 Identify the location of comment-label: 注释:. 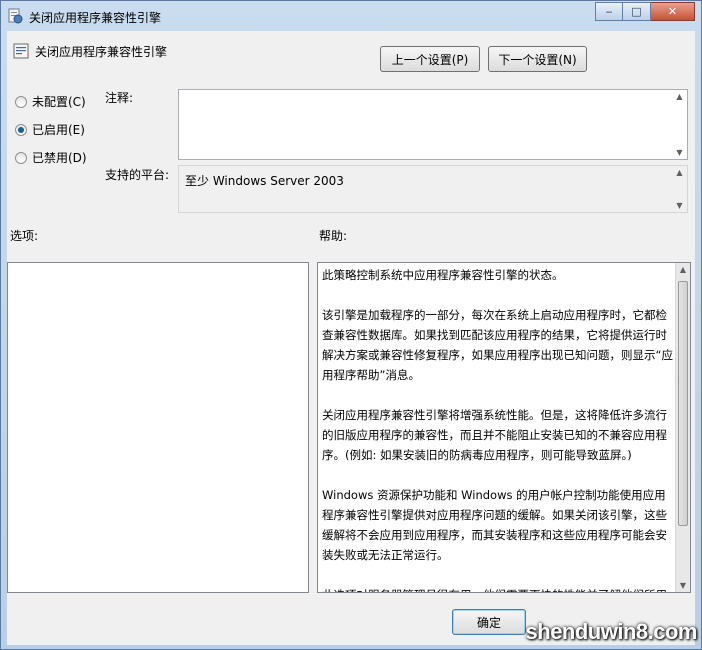
(119, 98).